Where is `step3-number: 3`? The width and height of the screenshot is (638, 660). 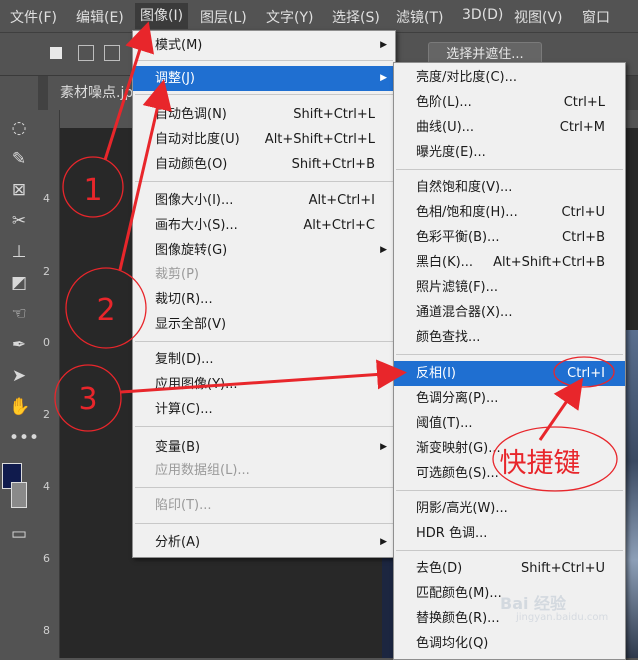
step3-number: 3 is located at coordinates (87, 399).